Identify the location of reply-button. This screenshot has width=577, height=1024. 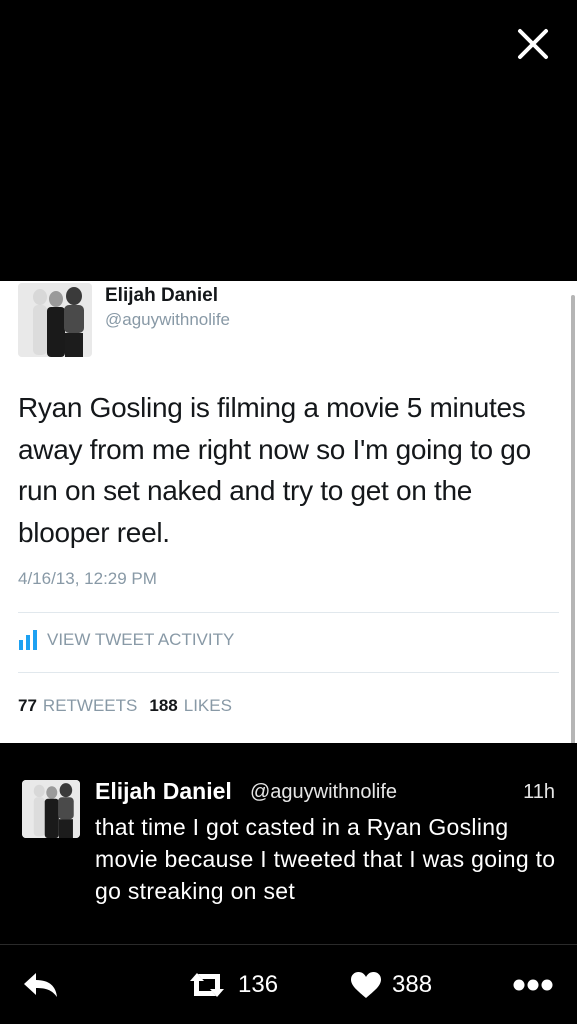
(41, 985).